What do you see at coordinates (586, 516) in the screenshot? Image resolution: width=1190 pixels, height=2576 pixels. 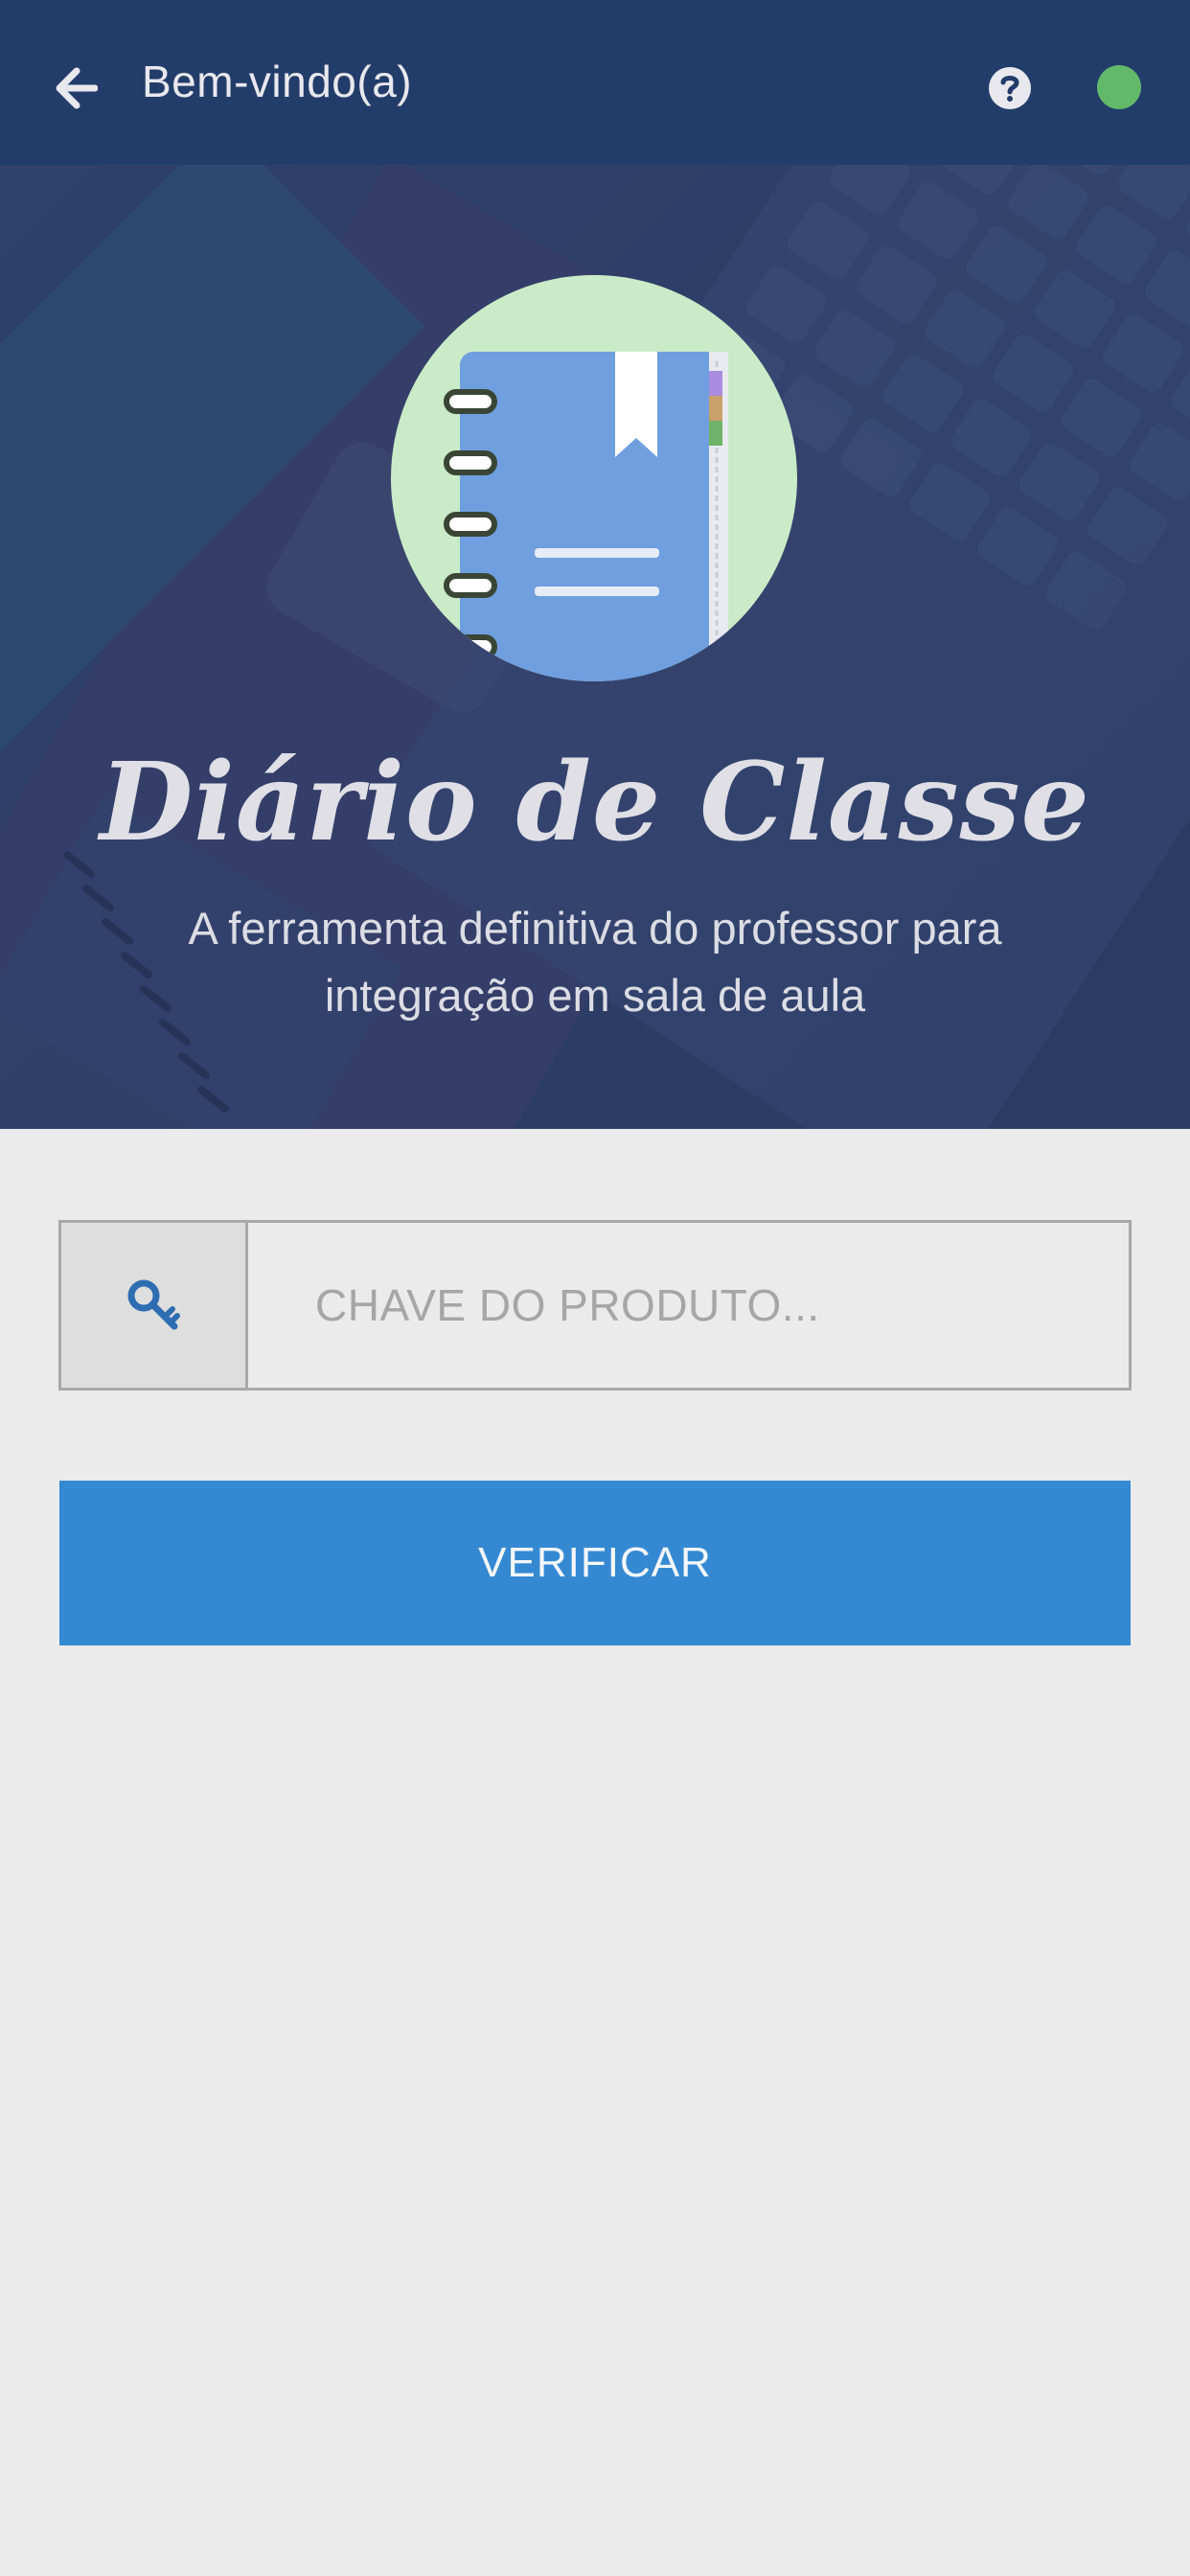 I see `notebook-icon` at bounding box center [586, 516].